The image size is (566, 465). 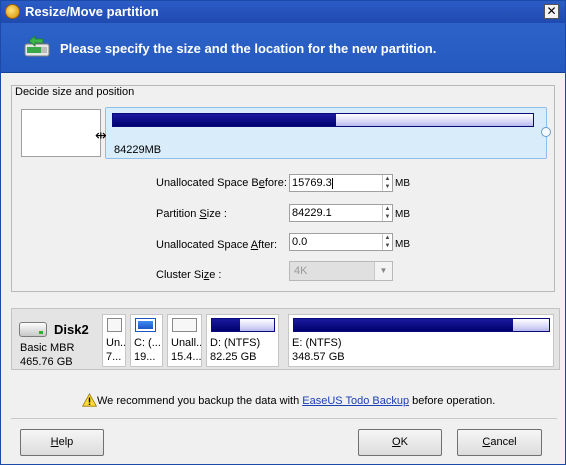 What do you see at coordinates (224, 120) in the screenshot?
I see `usage-fill` at bounding box center [224, 120].